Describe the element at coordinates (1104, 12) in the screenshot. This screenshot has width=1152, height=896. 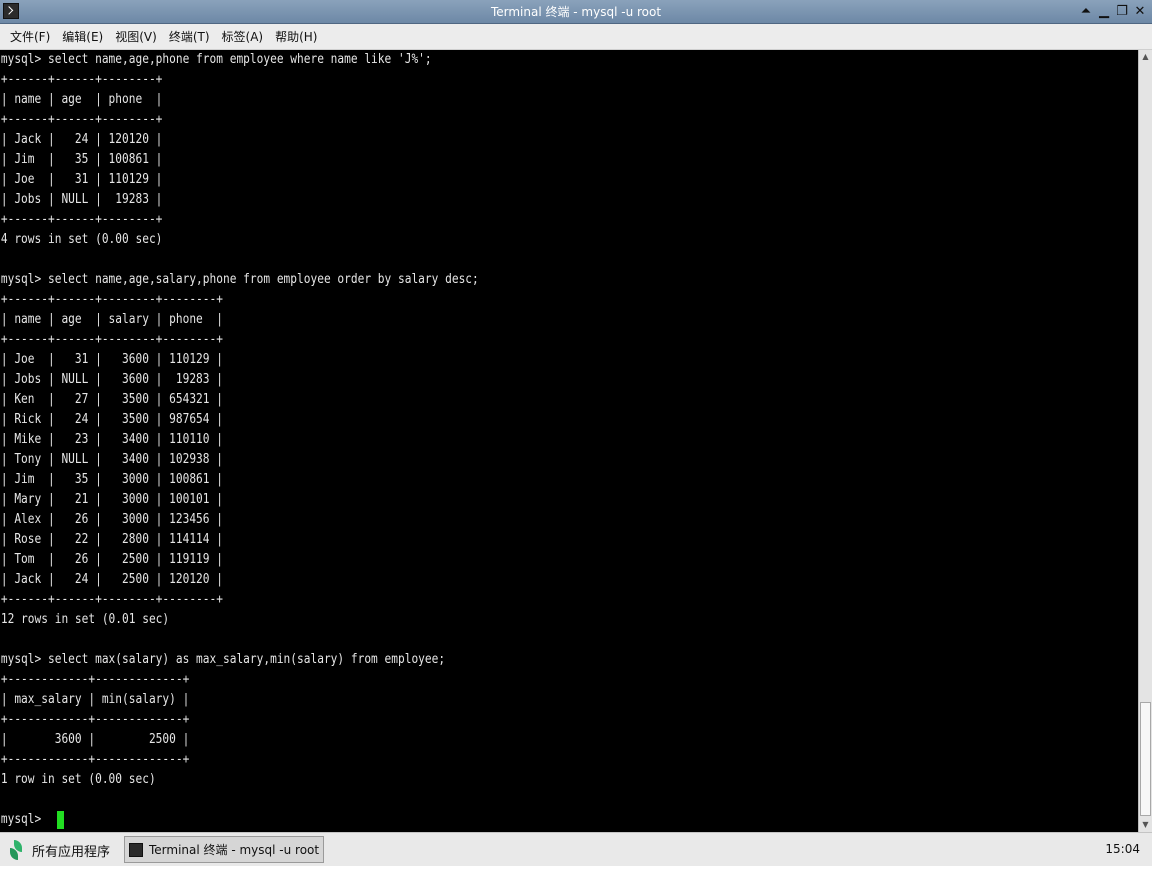
I see `minimize-button: ▁` at that location.